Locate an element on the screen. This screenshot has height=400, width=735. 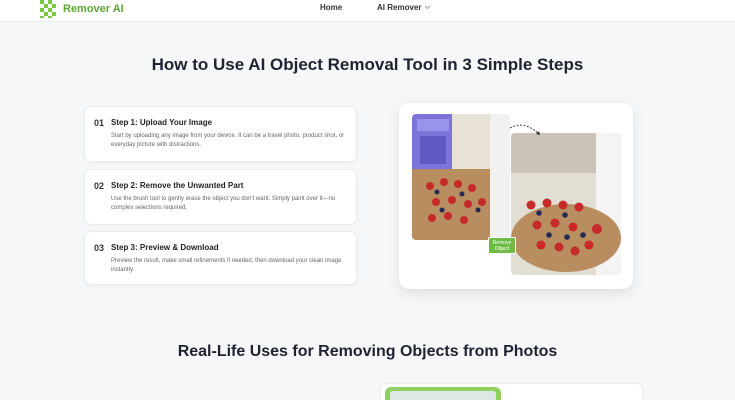
step-number: 03 is located at coordinates (99, 248).